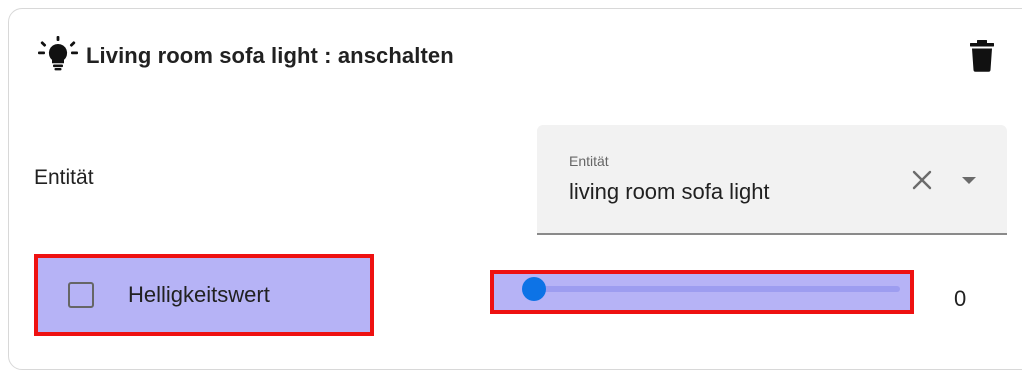  What do you see at coordinates (534, 289) in the screenshot?
I see `slider-thumb` at bounding box center [534, 289].